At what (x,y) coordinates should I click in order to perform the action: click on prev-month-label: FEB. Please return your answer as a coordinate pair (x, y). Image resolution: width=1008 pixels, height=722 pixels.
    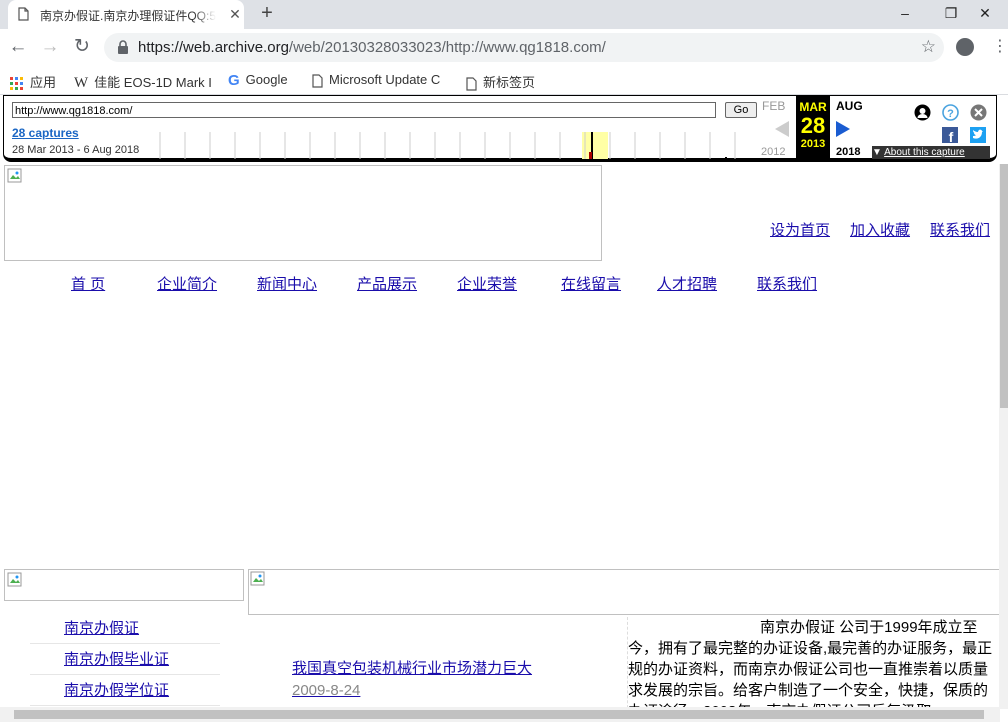
    Looking at the image, I should click on (774, 106).